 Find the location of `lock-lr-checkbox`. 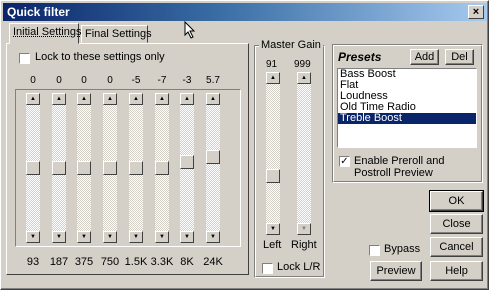

lock-lr-checkbox is located at coordinates (267, 268).